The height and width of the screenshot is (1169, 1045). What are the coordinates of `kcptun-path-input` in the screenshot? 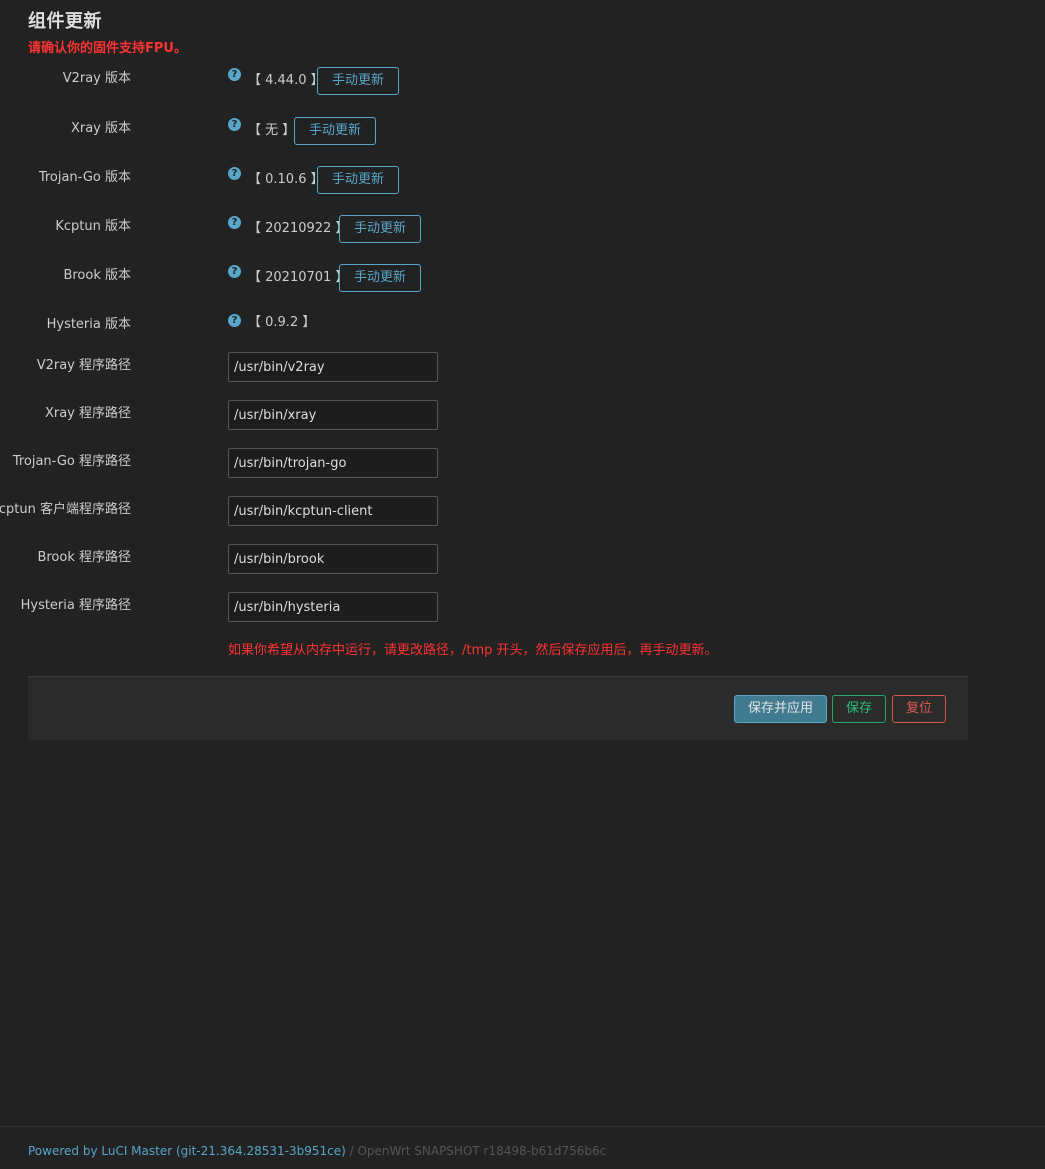 It's located at (333, 511).